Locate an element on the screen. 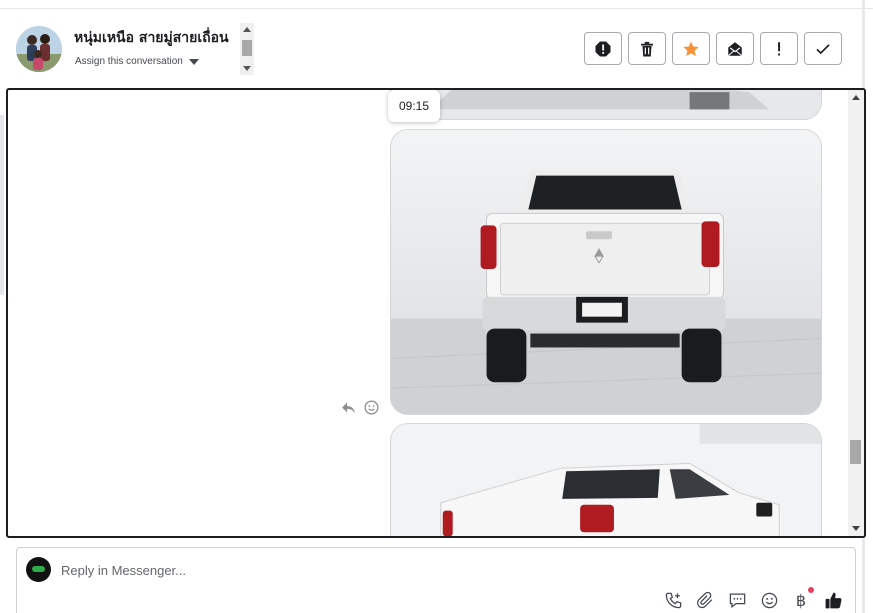 Image resolution: width=873 pixels, height=613 pixels. call-add-button is located at coordinates (673, 600).